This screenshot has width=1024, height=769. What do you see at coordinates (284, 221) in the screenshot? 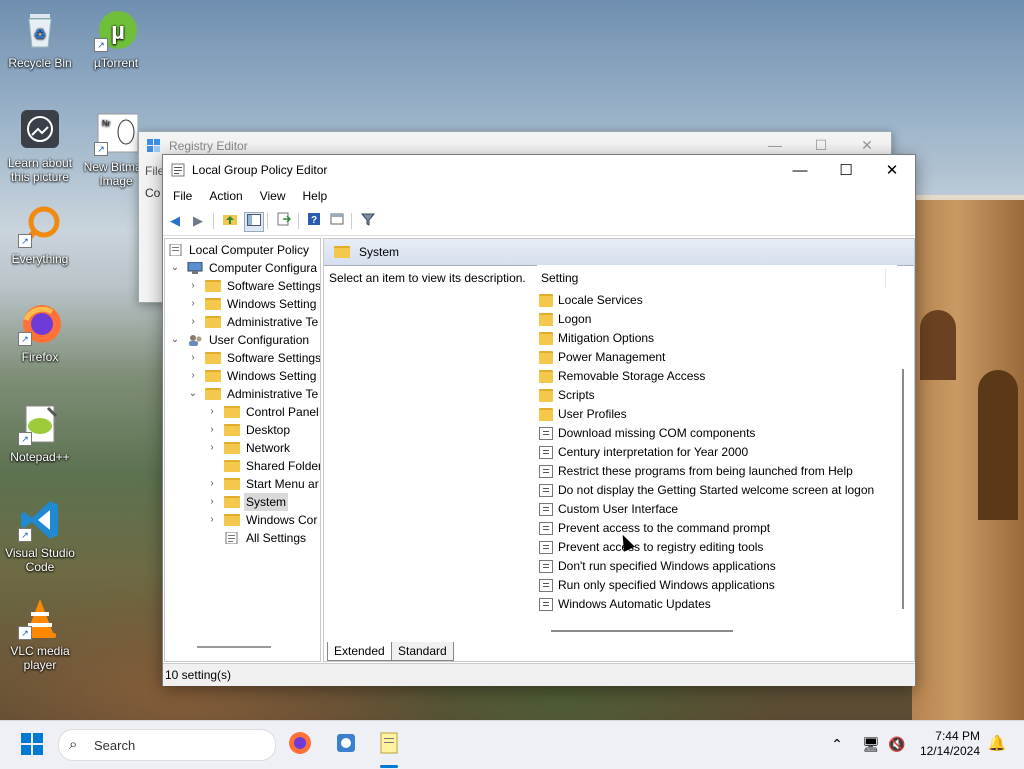
I see `export-list-icon` at bounding box center [284, 221].